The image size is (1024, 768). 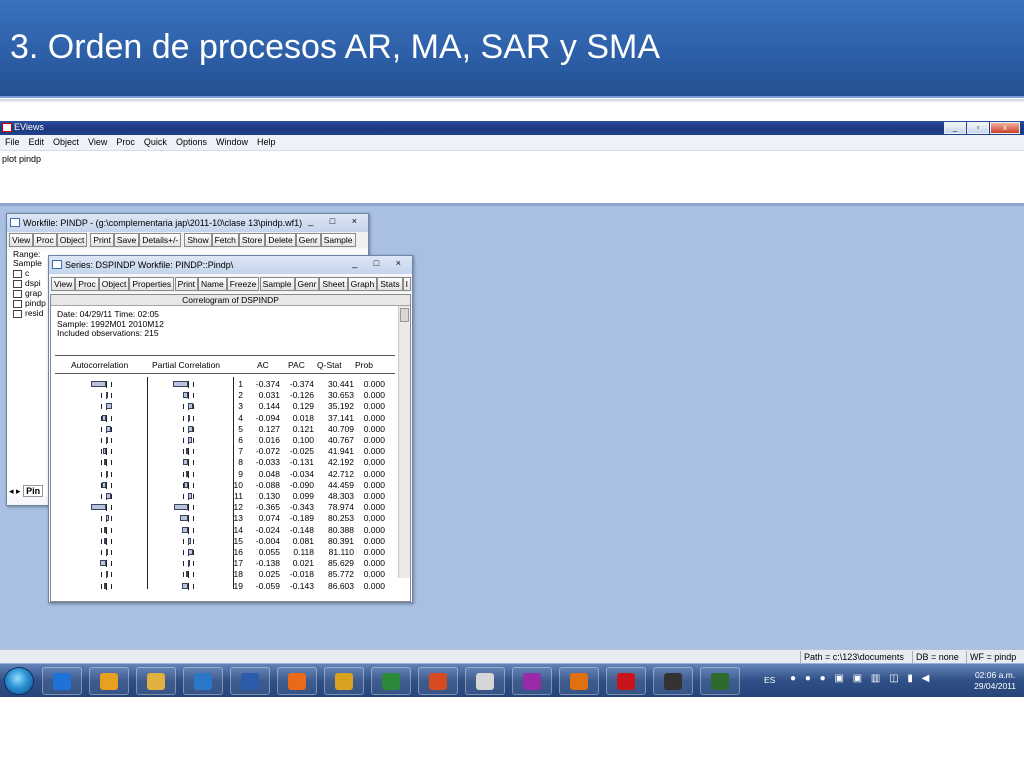 What do you see at coordinates (102, 240) in the screenshot?
I see `wf-print-button: Print` at bounding box center [102, 240].